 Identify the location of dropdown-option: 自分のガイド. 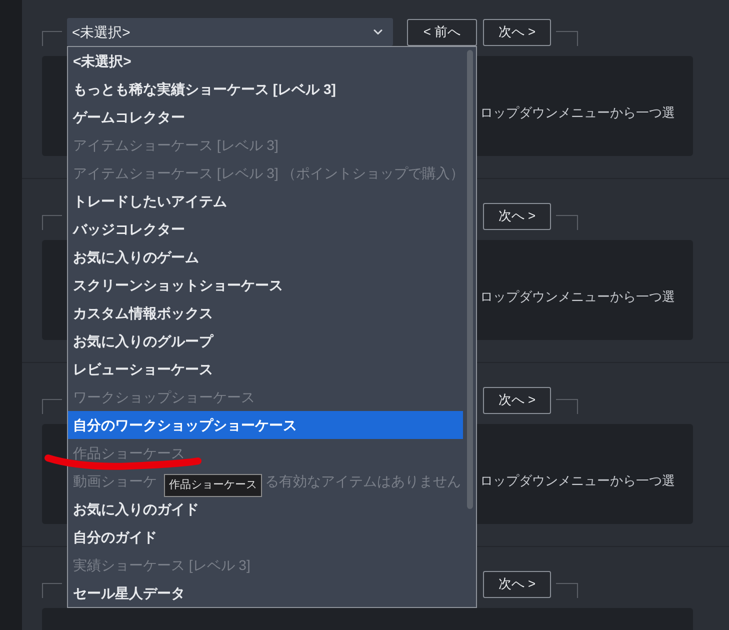
(265, 537).